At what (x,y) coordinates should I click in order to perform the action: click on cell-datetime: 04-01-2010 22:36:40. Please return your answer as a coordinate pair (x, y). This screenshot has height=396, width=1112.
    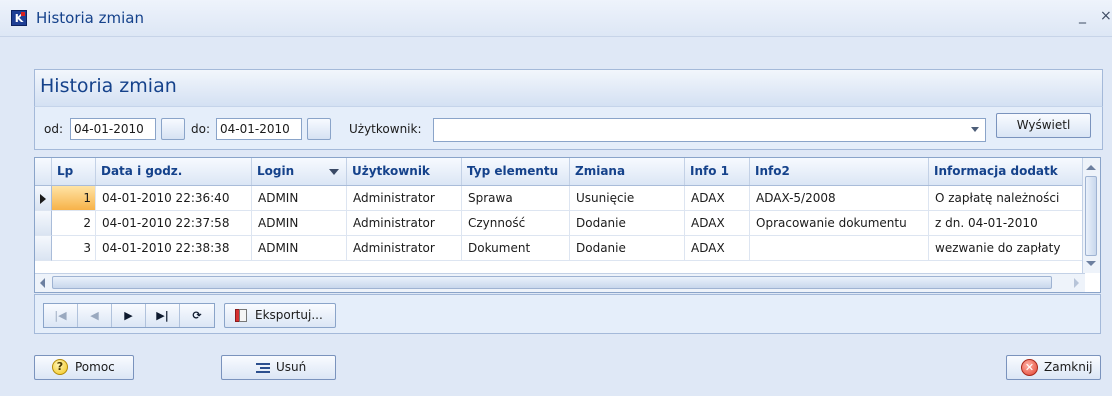
    Looking at the image, I should click on (174, 198).